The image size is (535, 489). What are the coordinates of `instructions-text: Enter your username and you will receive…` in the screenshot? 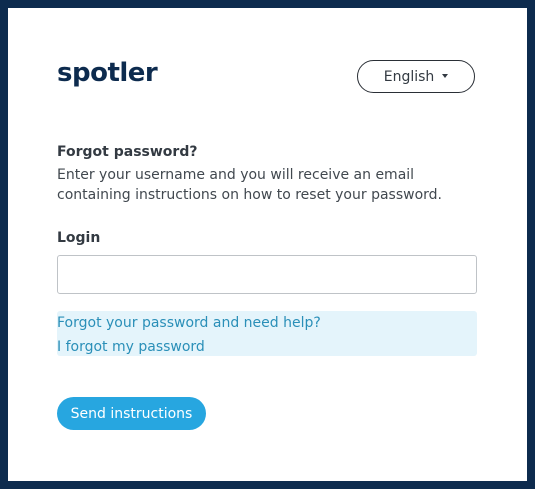 It's located at (249, 185).